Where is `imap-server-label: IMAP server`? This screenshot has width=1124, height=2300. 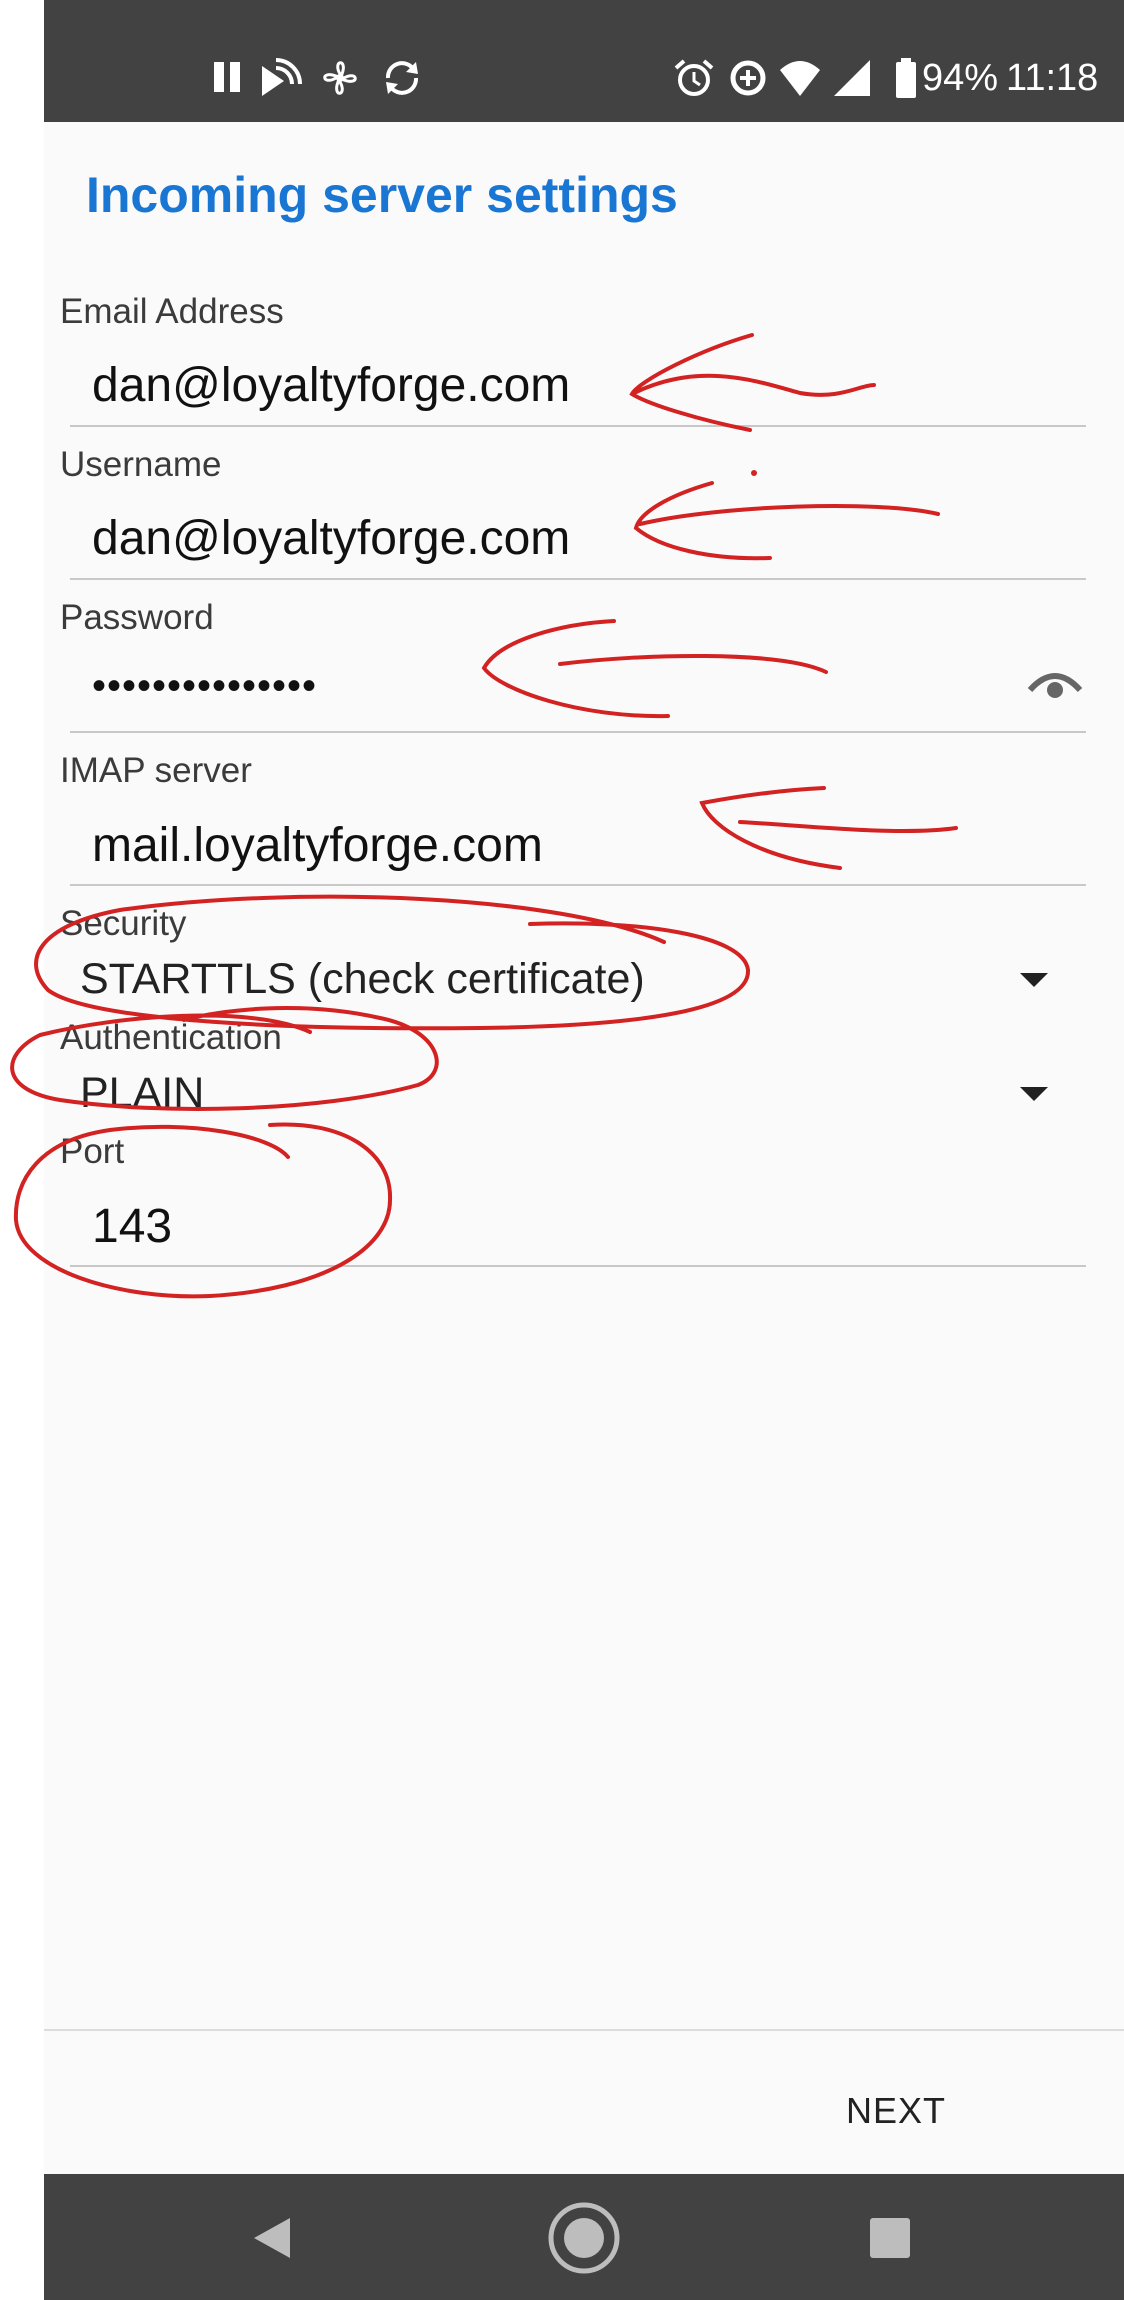
imap-server-label: IMAP server is located at coordinates (156, 770).